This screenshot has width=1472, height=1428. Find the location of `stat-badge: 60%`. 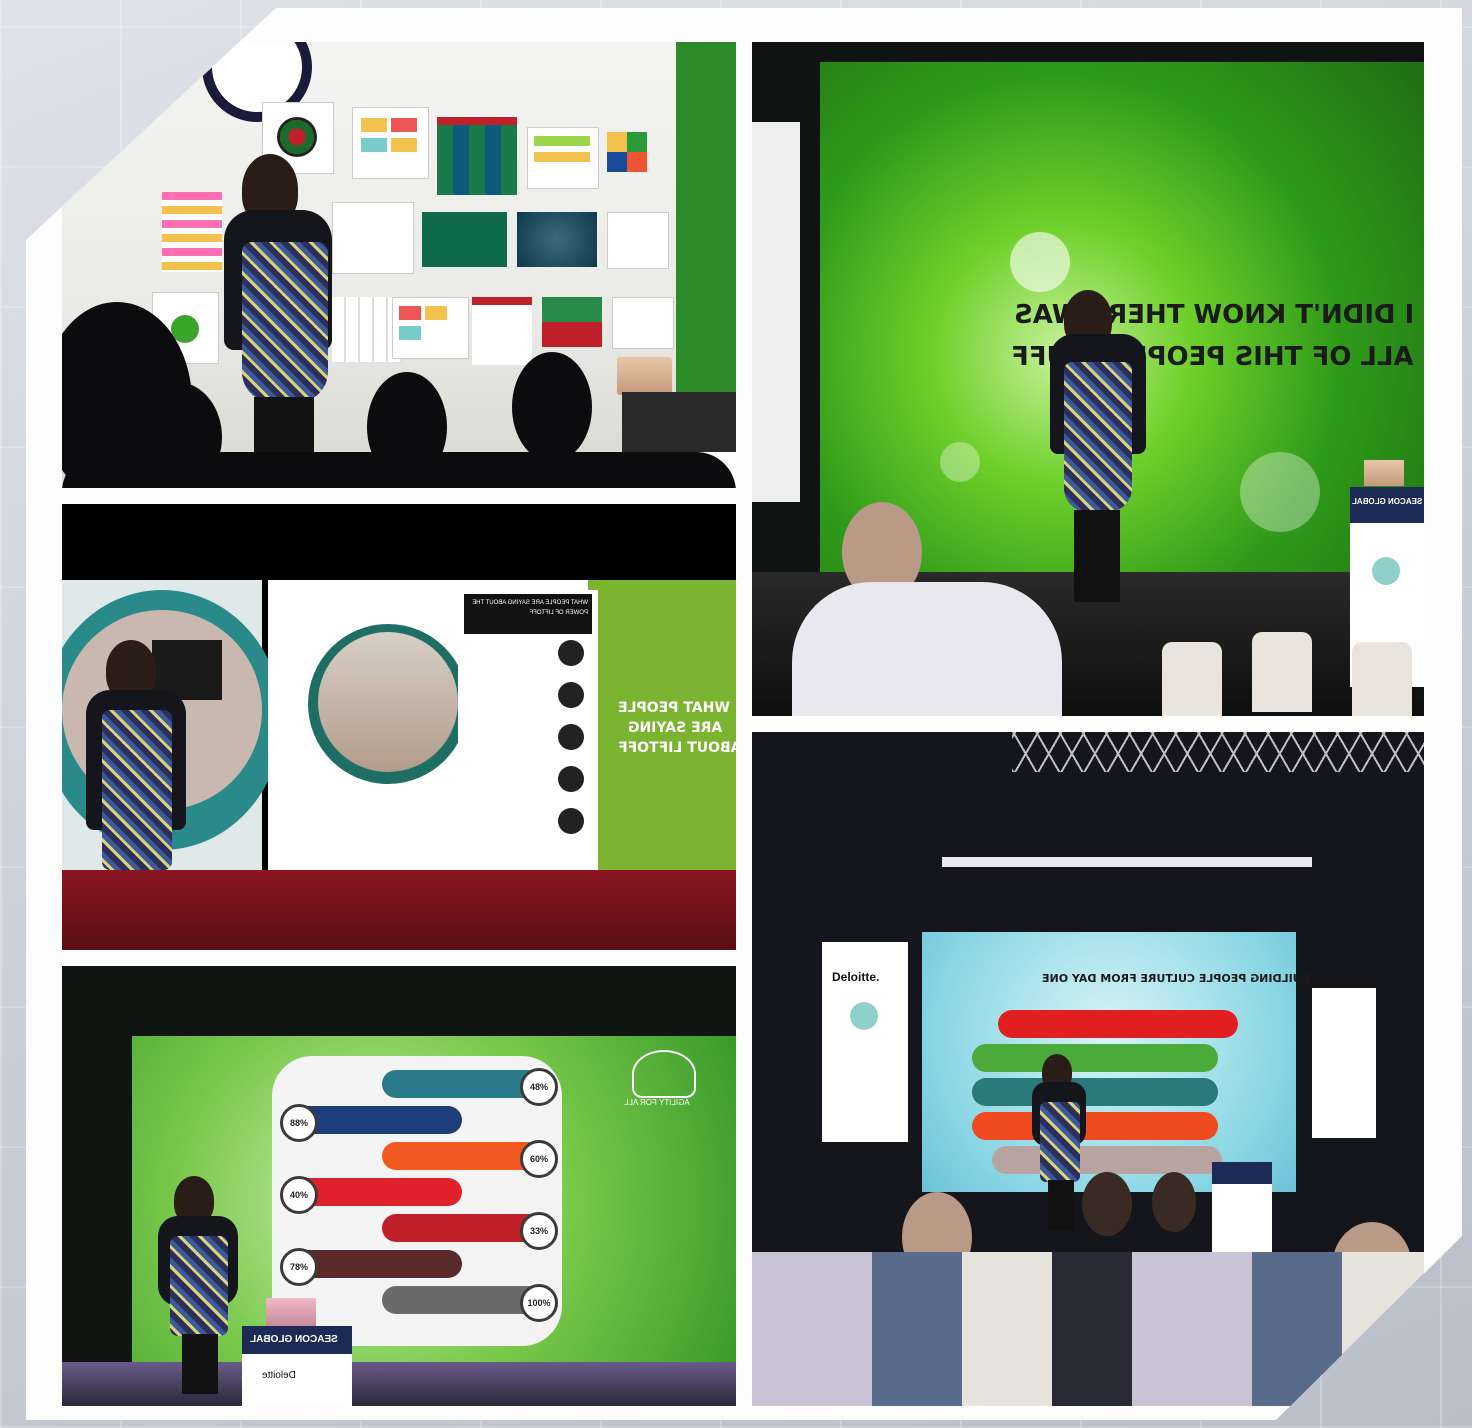

stat-badge: 60% is located at coordinates (539, 1159).